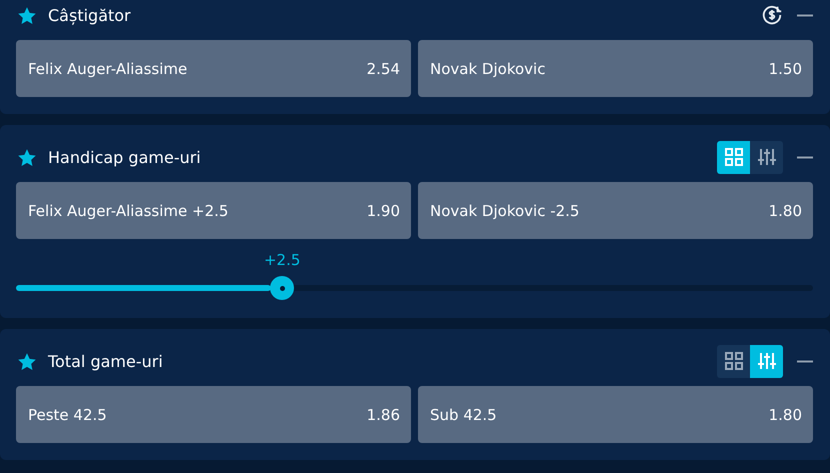  What do you see at coordinates (615, 414) in the screenshot?
I see `odds-button: Sub 42.5 1.80` at bounding box center [615, 414].